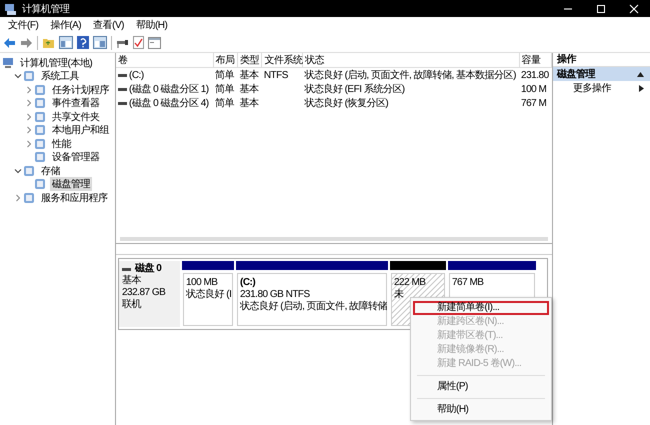 Image resolution: width=650 pixels, height=425 pixels. I want to click on table-cell-text: (磁盘 0 磁盘分区 1), so click(169, 89).